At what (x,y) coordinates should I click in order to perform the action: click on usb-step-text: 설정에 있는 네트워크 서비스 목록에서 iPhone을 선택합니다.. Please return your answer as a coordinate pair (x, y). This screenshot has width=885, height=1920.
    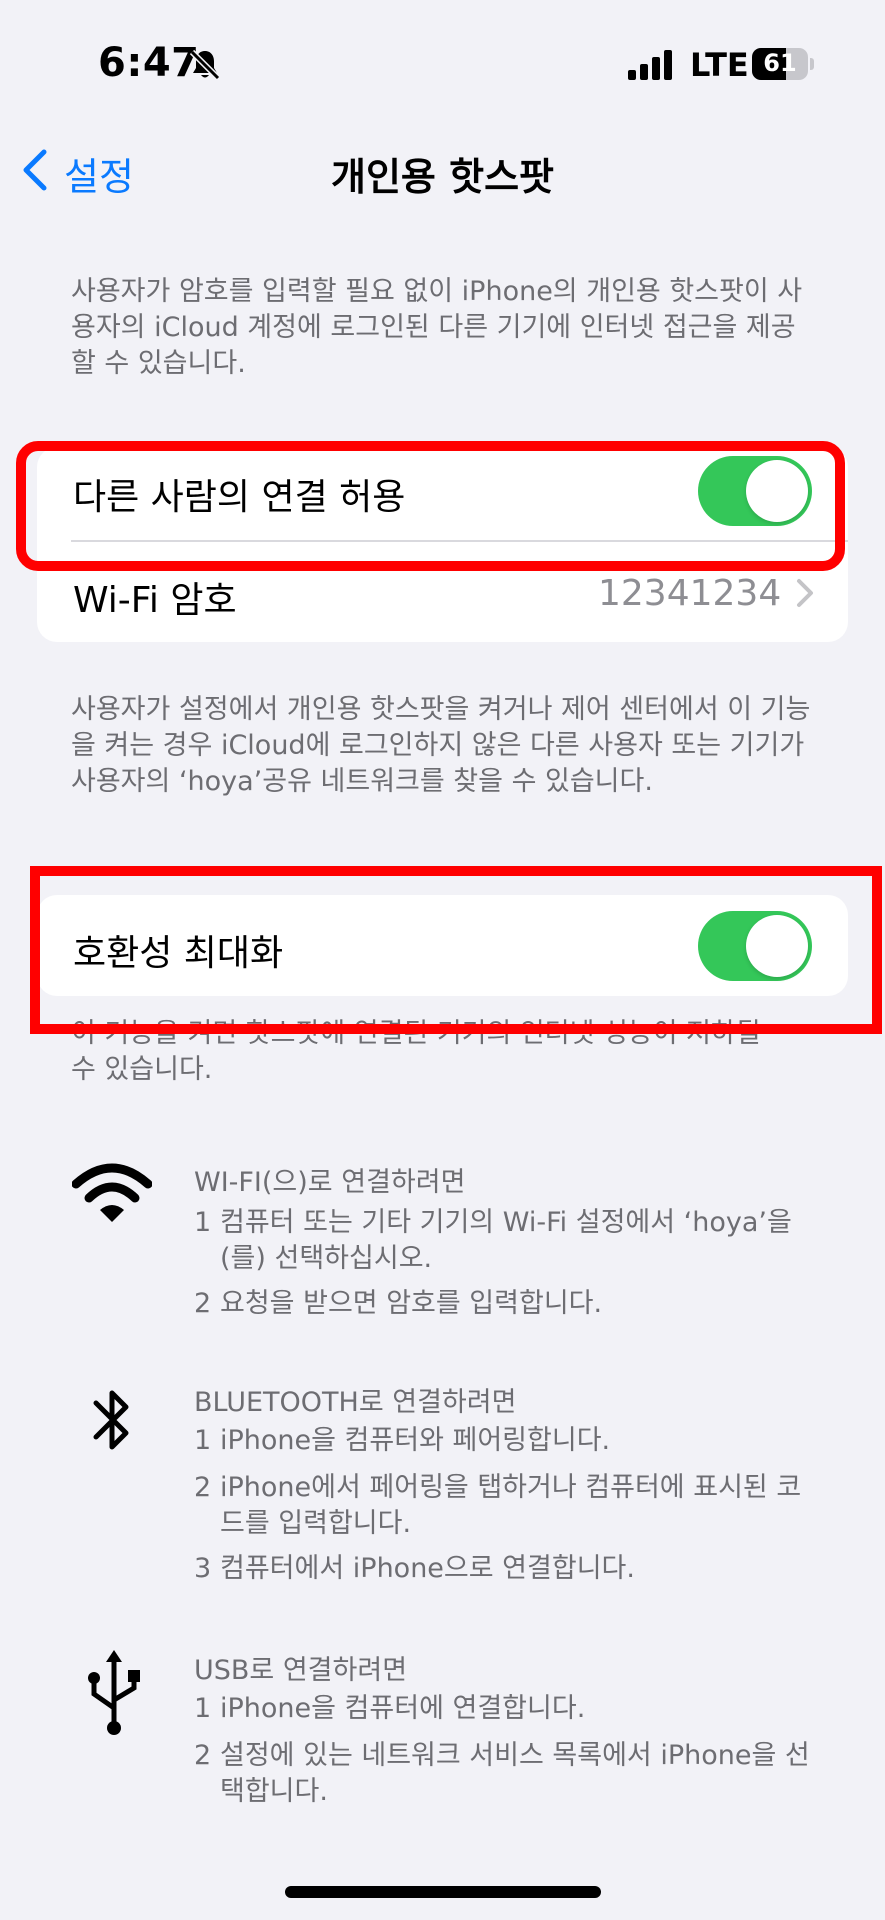
    Looking at the image, I should click on (515, 1773).